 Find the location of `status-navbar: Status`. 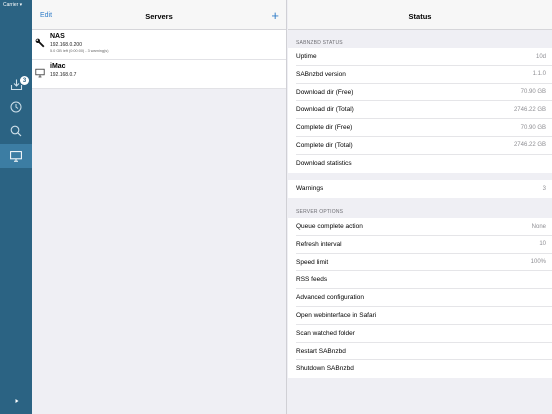

status-navbar: Status is located at coordinates (420, 15).